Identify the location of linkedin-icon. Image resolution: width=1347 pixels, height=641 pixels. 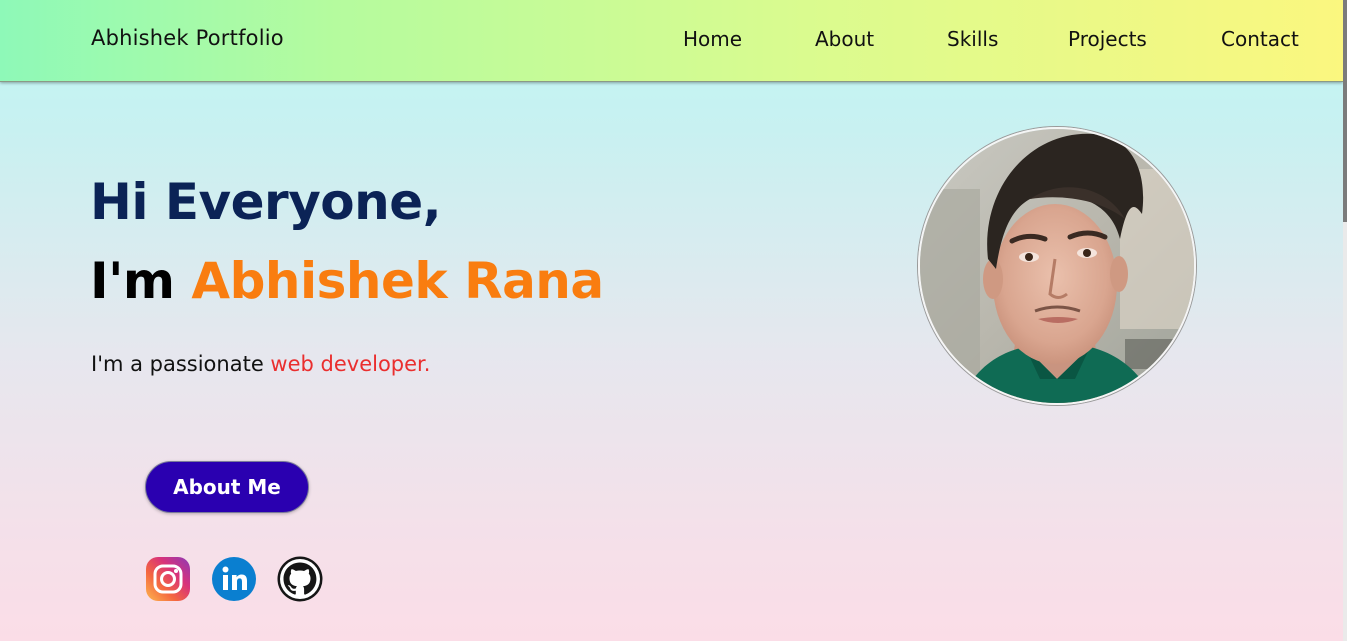
(234, 579).